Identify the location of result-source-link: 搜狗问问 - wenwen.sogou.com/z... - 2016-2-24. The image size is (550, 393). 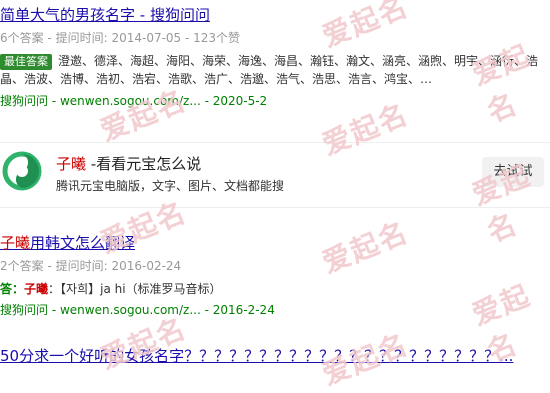
(275, 309).